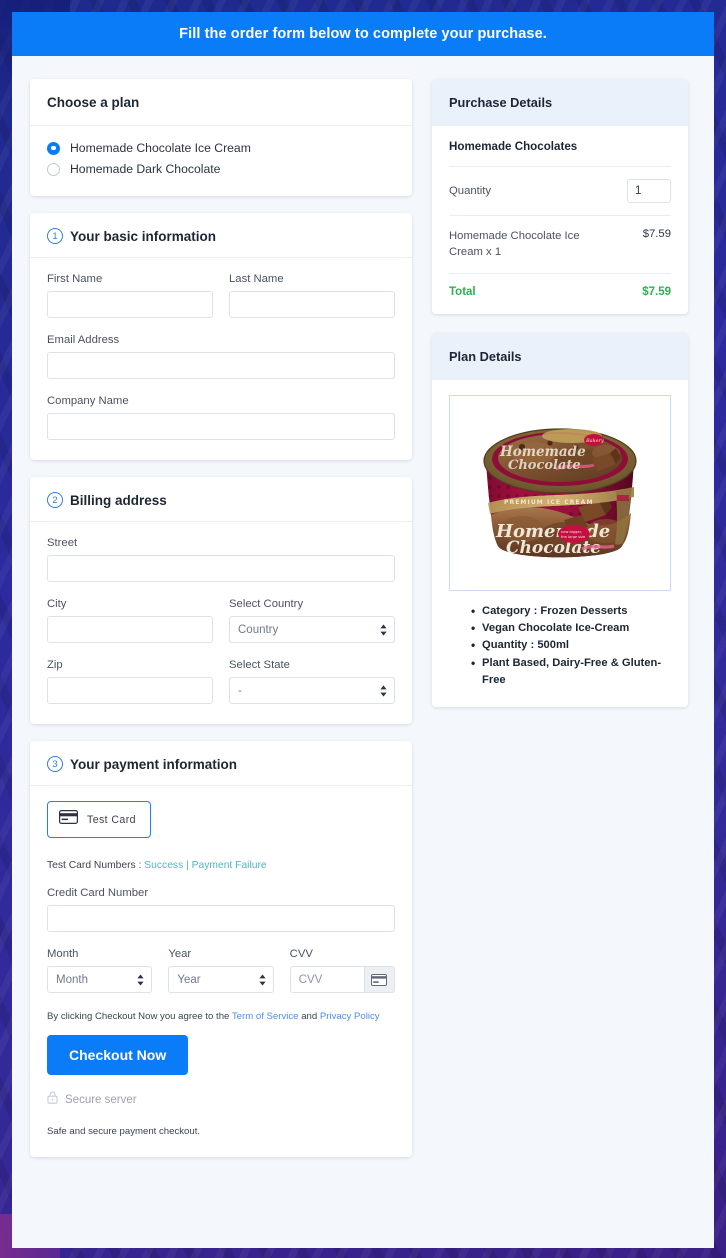  What do you see at coordinates (130, 304) in the screenshot?
I see `first-name-input` at bounding box center [130, 304].